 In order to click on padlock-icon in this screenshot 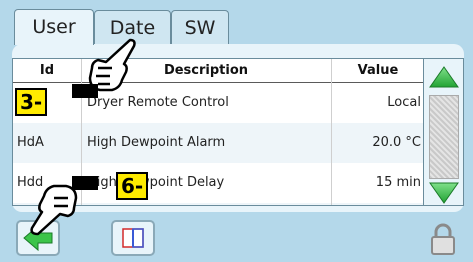, I will do `click(443, 239)`.